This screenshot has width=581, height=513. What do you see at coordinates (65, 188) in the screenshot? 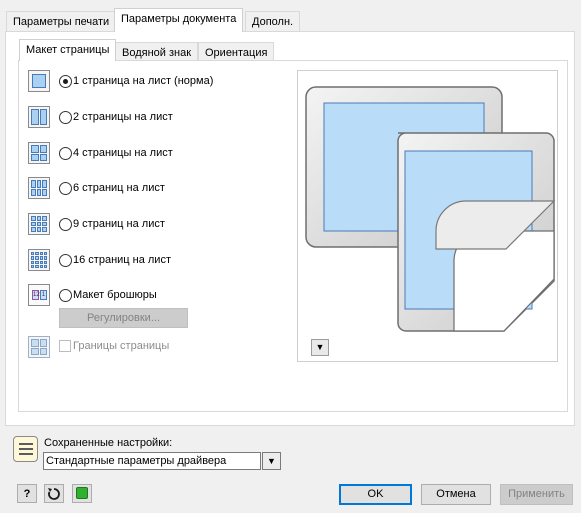
I see `radio-six-per-sheet` at bounding box center [65, 188].